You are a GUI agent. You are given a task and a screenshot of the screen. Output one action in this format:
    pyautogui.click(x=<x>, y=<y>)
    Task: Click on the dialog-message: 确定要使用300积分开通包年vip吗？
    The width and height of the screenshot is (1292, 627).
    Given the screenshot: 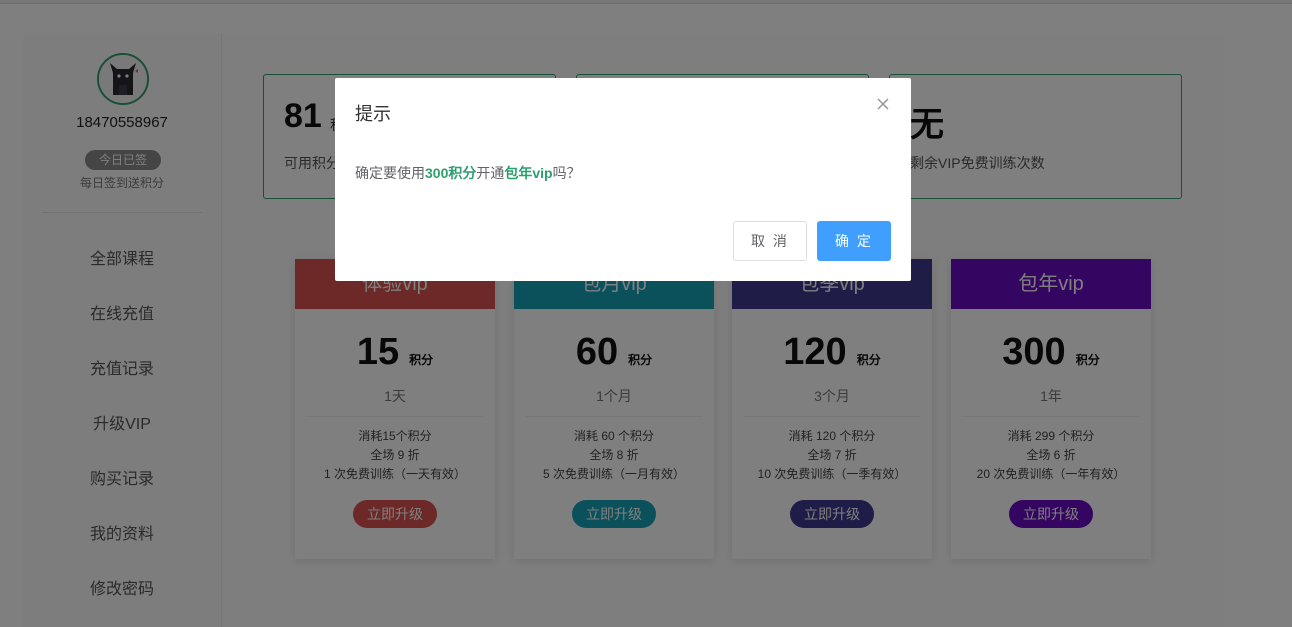 What is the action you would take?
    pyautogui.click(x=468, y=173)
    